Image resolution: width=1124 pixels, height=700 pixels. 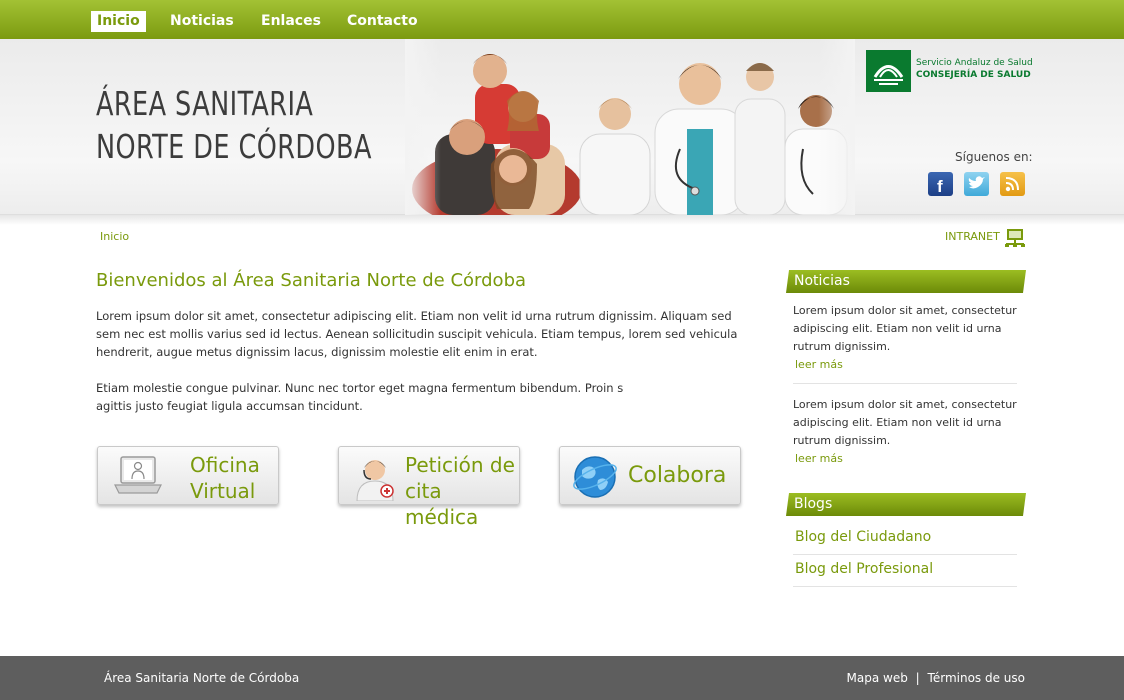 I want to click on peticion-cita-button: Petición de cita médica, so click(x=429, y=487).